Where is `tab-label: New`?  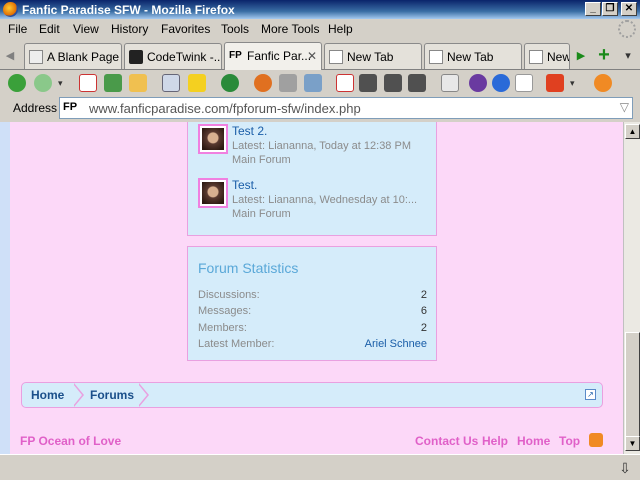 tab-label: New is located at coordinates (558, 57).